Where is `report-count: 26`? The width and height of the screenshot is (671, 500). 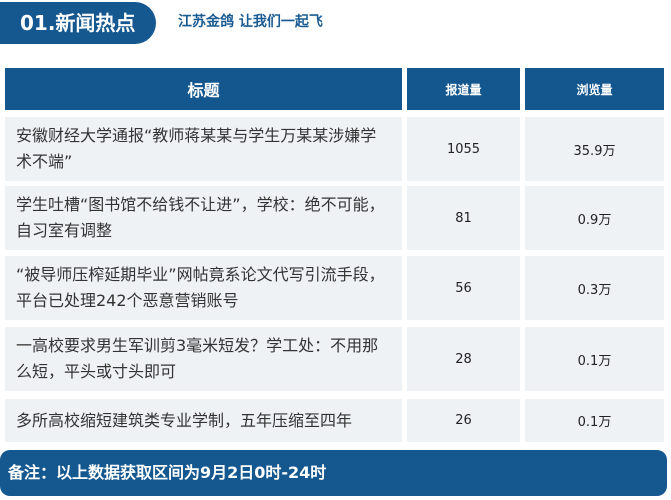
report-count: 26 is located at coordinates (463, 420).